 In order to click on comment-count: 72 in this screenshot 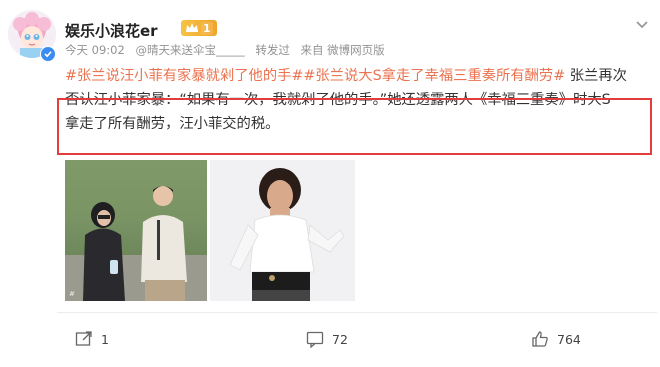, I will do `click(340, 339)`.